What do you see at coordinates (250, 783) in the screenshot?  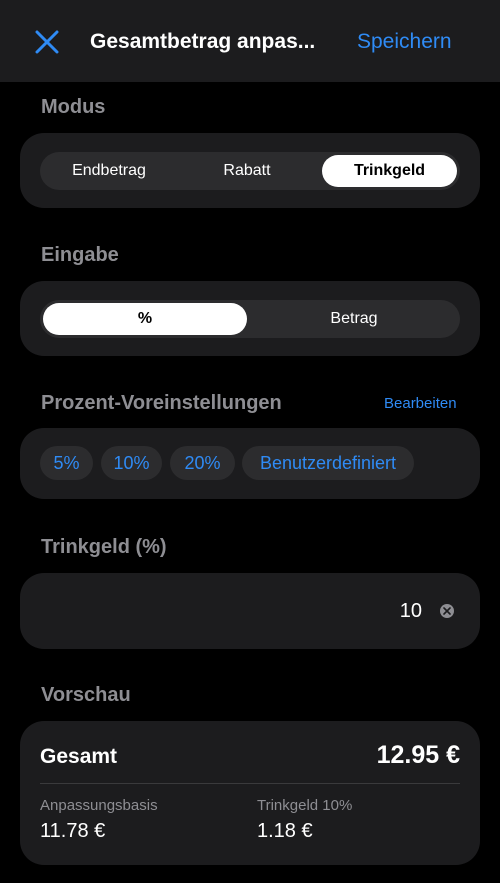 I see `divider` at bounding box center [250, 783].